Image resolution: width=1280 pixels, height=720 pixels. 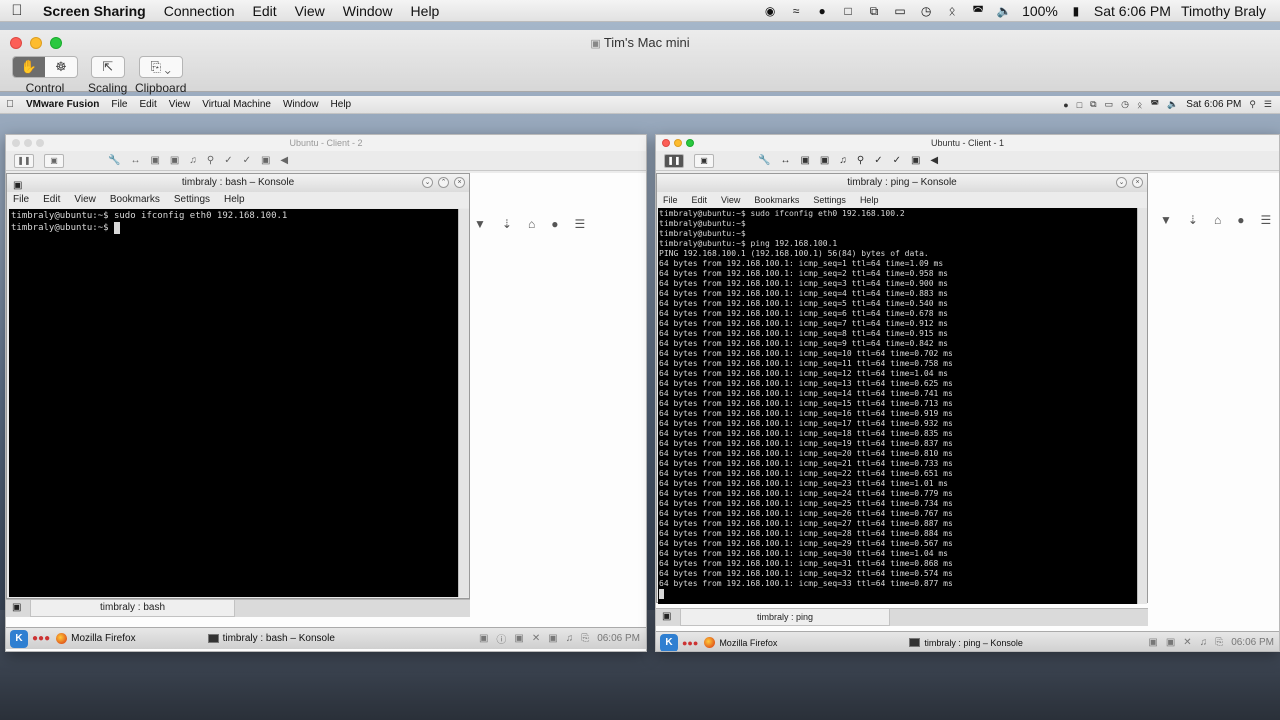 What do you see at coordinates (666, 616) in the screenshot?
I see `konsole-right-newtab-icon: ▣` at bounding box center [666, 616].